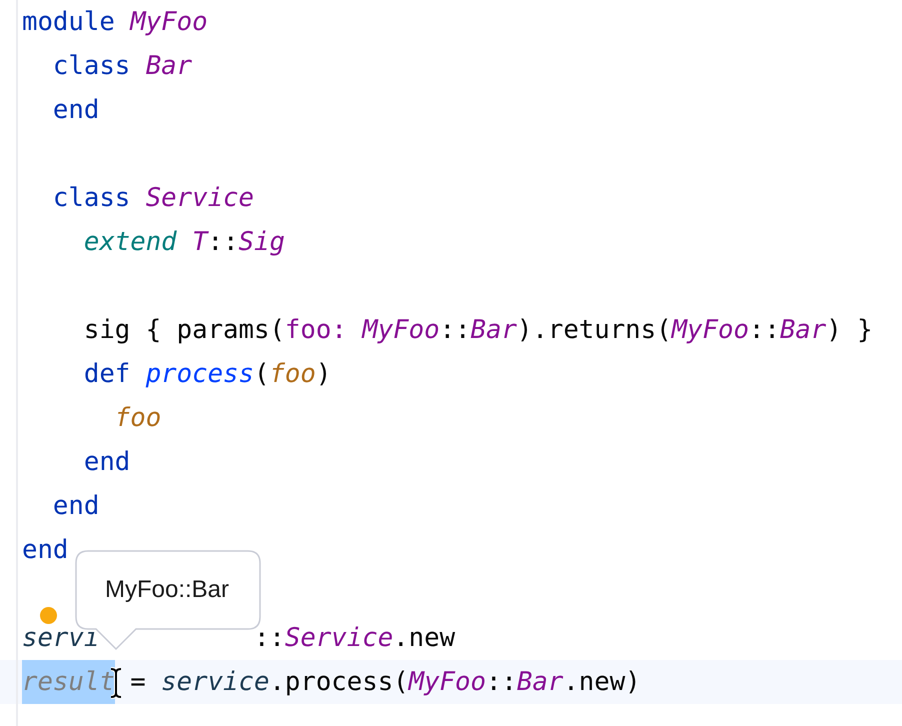 This screenshot has height=726, width=902. I want to click on code-token: .process(, so click(339, 682).